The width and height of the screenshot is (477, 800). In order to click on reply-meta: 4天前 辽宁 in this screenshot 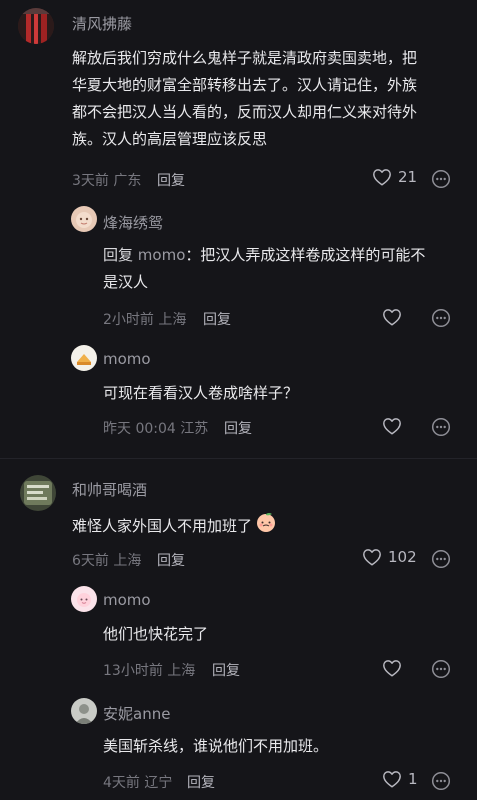, I will do `click(137, 782)`.